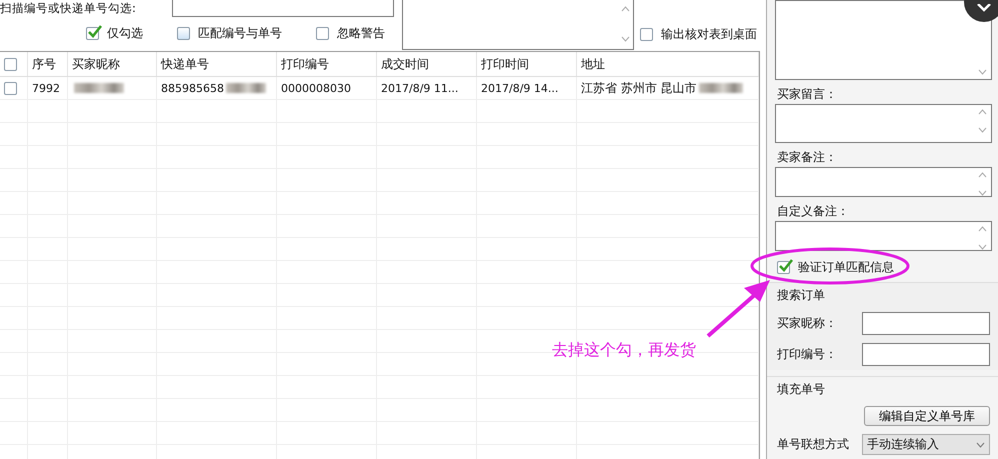 Image resolution: width=998 pixels, height=459 pixels. What do you see at coordinates (125, 33) in the screenshot?
I see `checkbox-label: 仅勾选` at bounding box center [125, 33].